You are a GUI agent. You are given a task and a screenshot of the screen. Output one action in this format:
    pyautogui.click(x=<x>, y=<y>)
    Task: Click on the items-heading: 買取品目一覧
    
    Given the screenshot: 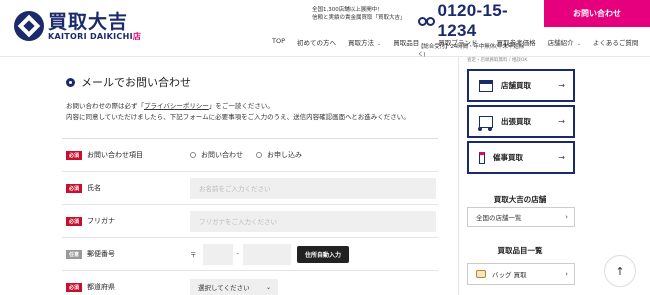 What is the action you would take?
    pyautogui.click(x=520, y=250)
    